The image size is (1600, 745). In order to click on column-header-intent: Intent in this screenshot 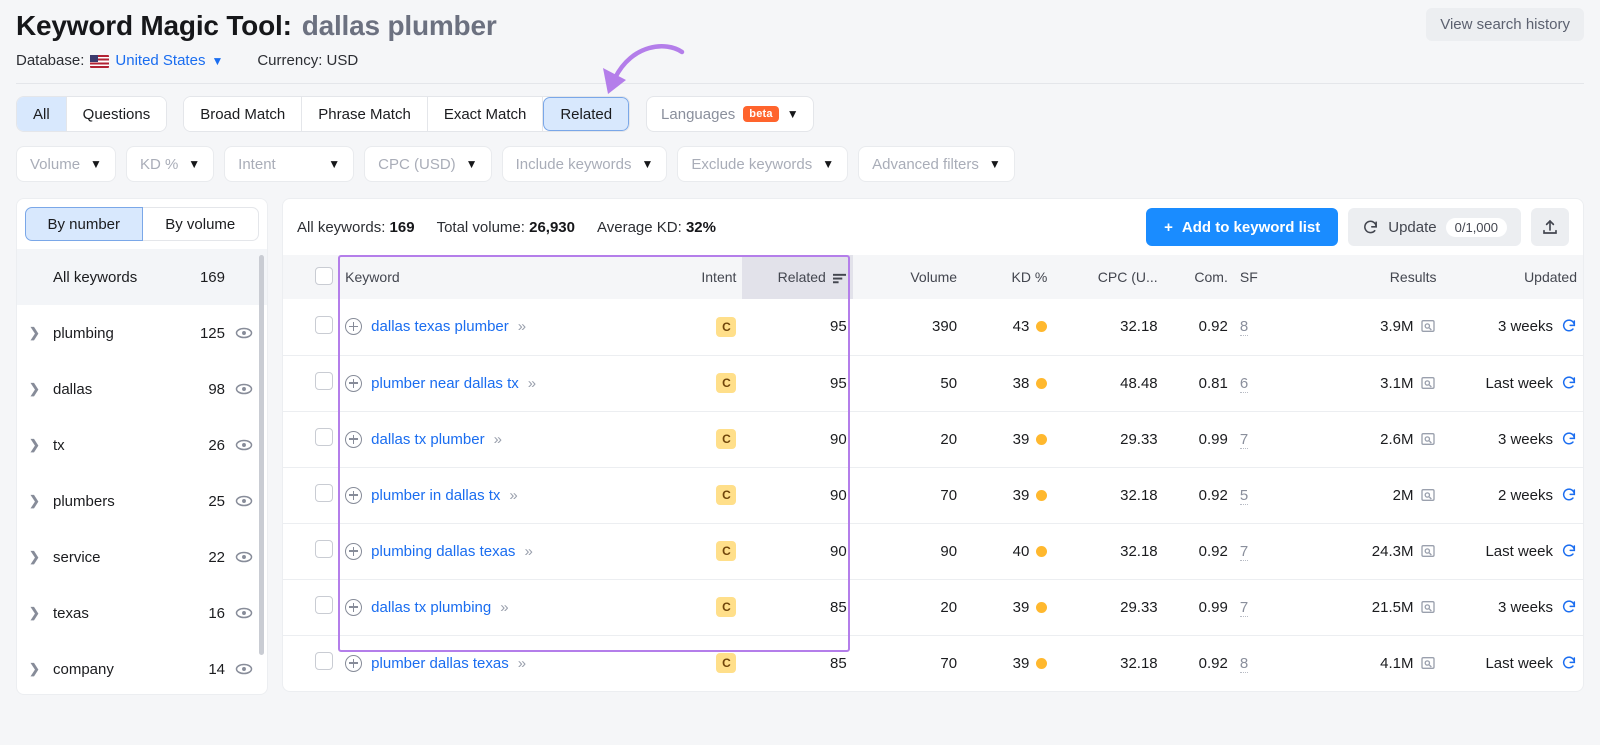, I will do `click(706, 277)`.